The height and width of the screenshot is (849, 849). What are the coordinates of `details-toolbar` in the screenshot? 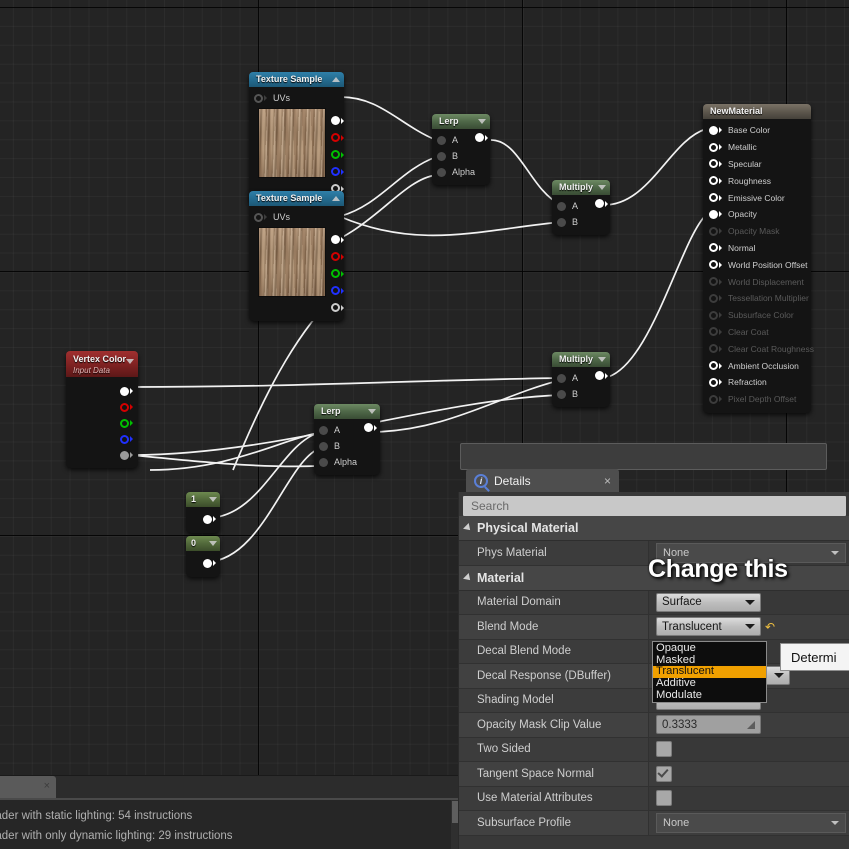 It's located at (643, 456).